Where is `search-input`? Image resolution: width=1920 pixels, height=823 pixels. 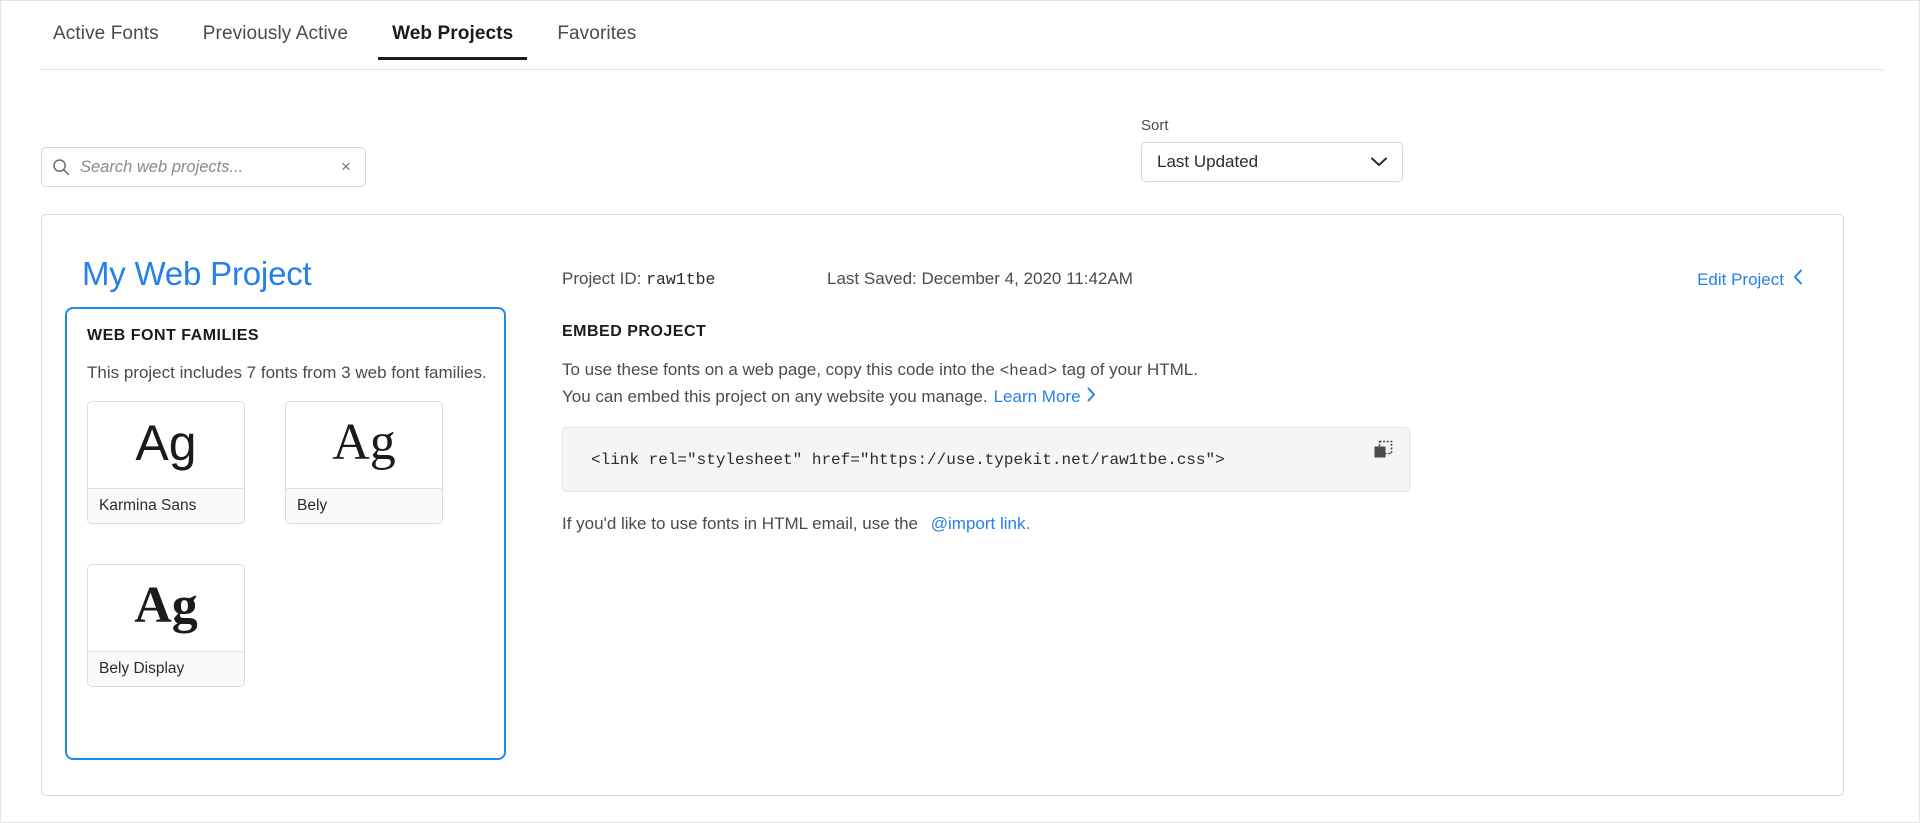 search-input is located at coordinates (203, 167).